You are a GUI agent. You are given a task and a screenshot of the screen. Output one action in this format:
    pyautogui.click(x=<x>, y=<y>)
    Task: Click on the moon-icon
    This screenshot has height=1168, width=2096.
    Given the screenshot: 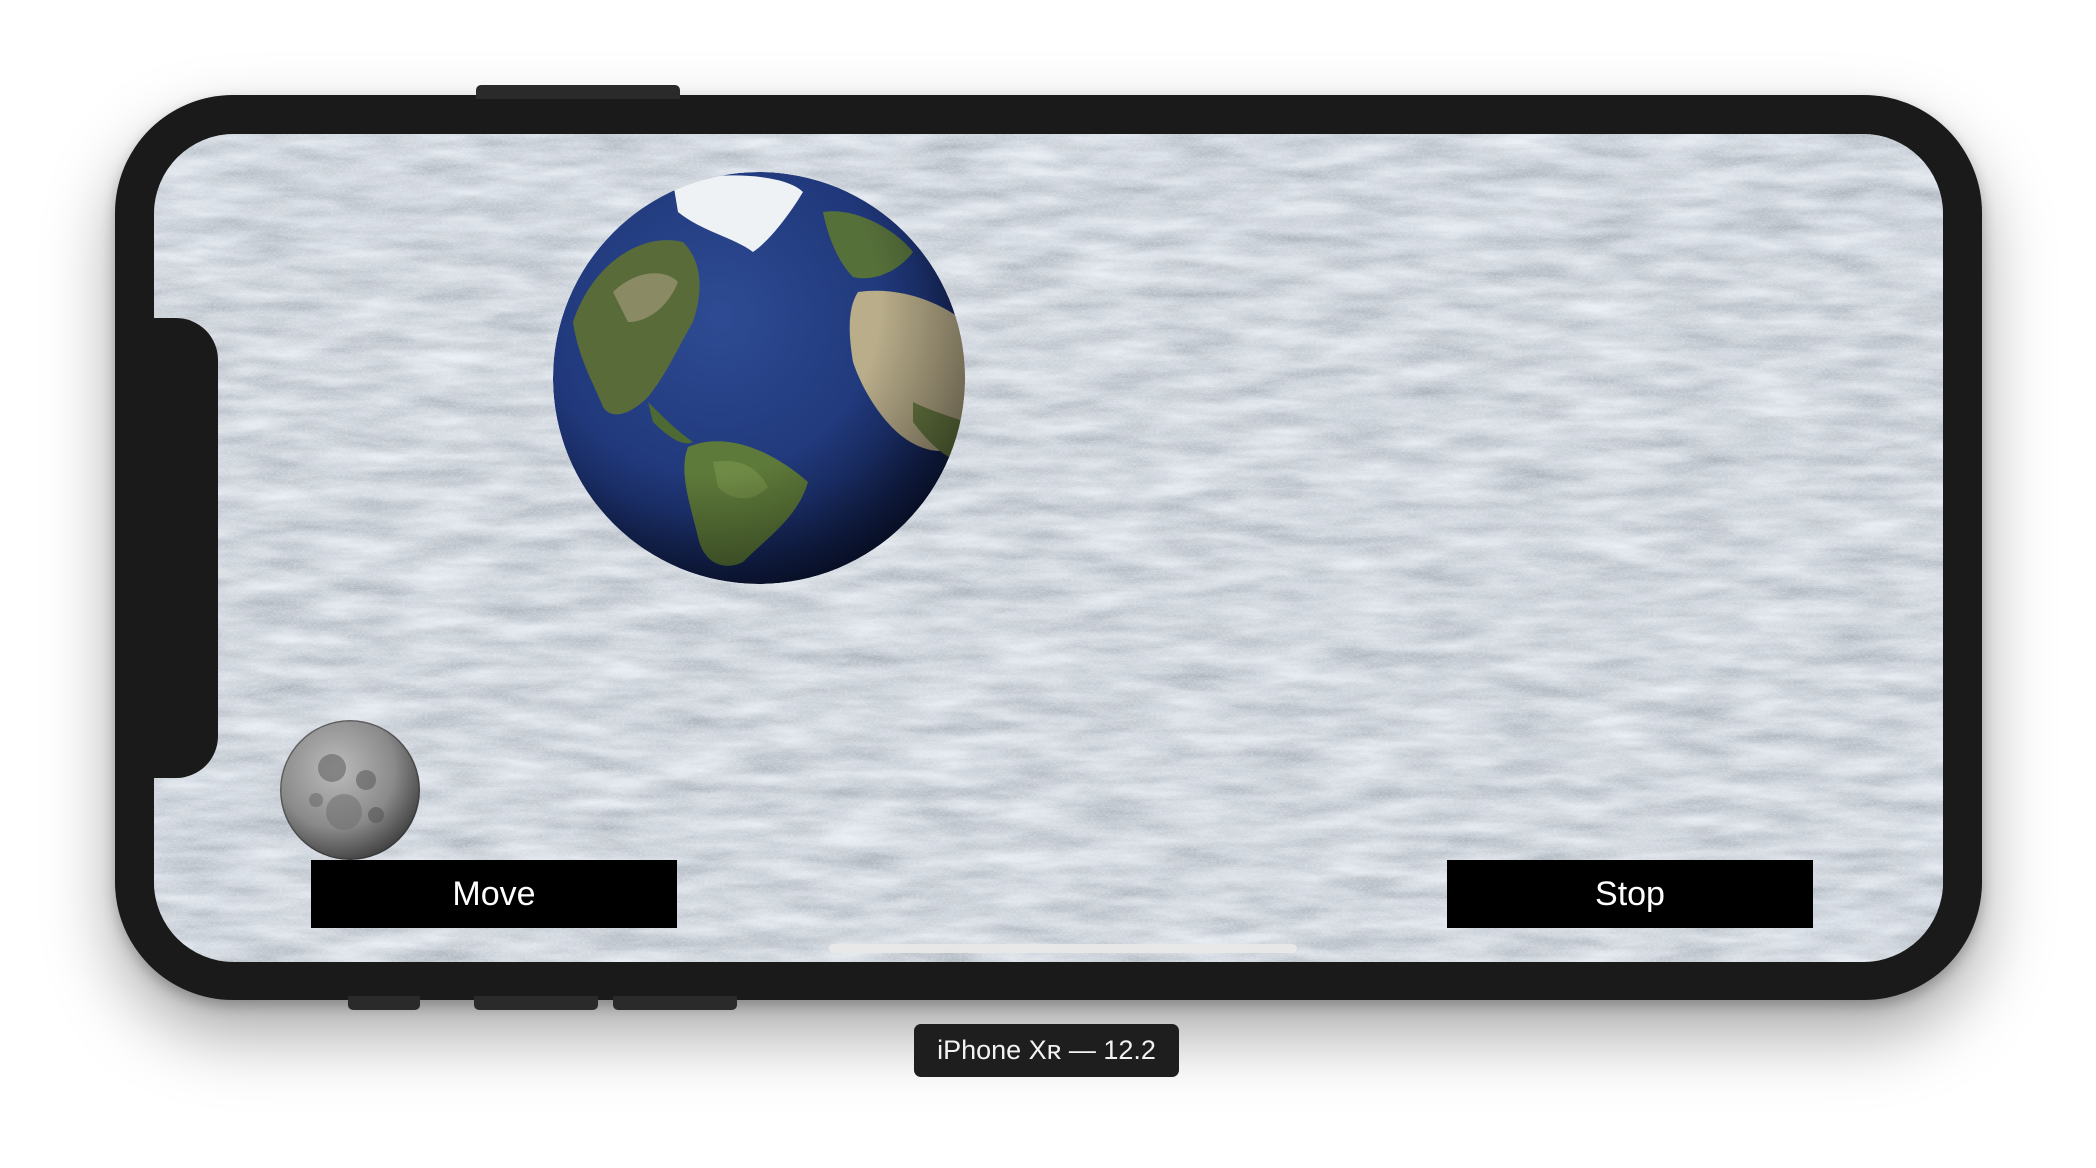 What is the action you would take?
    pyautogui.click(x=350, y=790)
    